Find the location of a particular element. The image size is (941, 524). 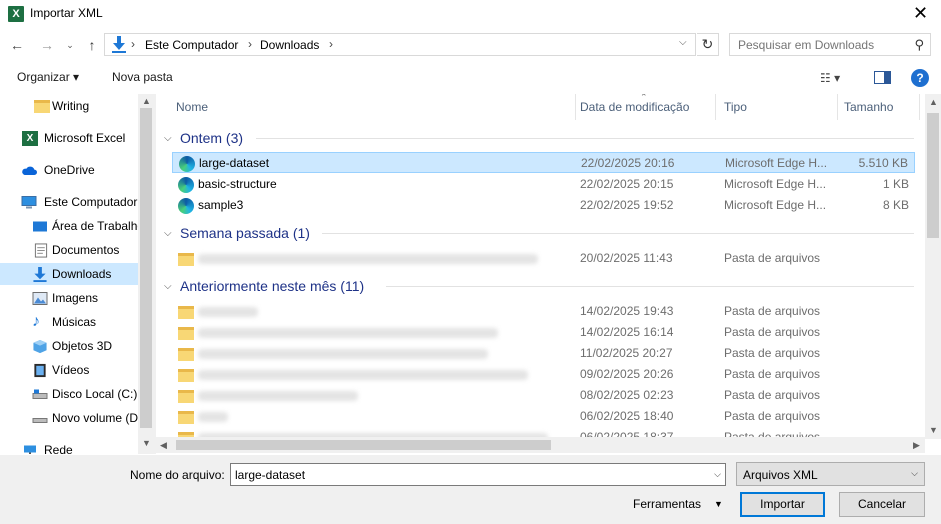

folder-row: 09/02/2025 20:26 Pasta de arquivos is located at coordinates (543, 374).